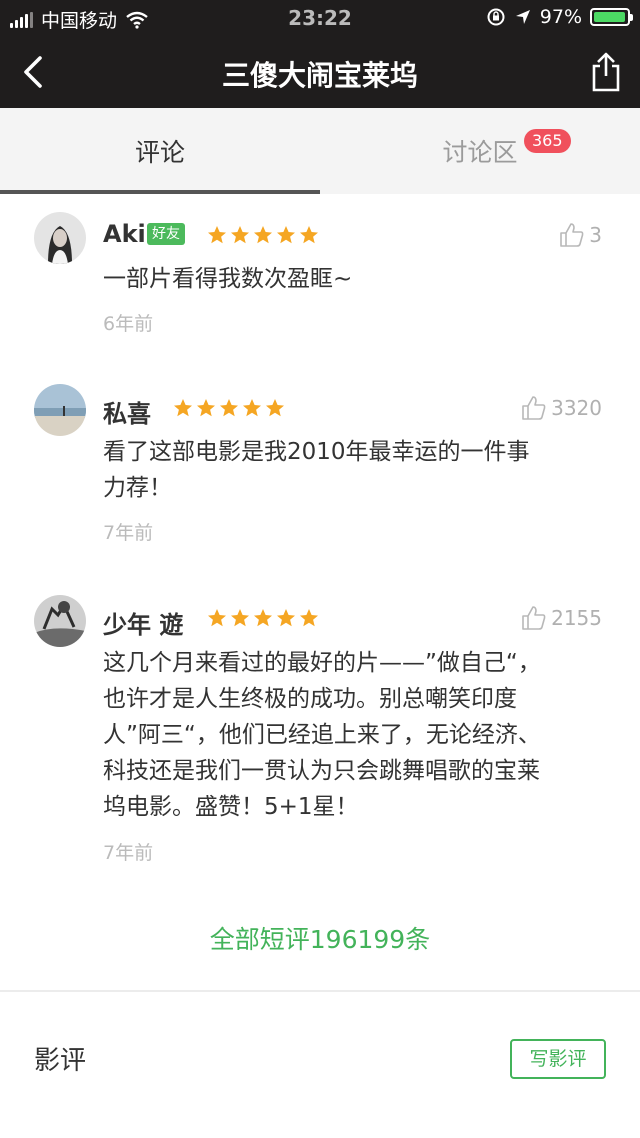 The height and width of the screenshot is (1138, 640). I want to click on battery-fill, so click(609, 17).